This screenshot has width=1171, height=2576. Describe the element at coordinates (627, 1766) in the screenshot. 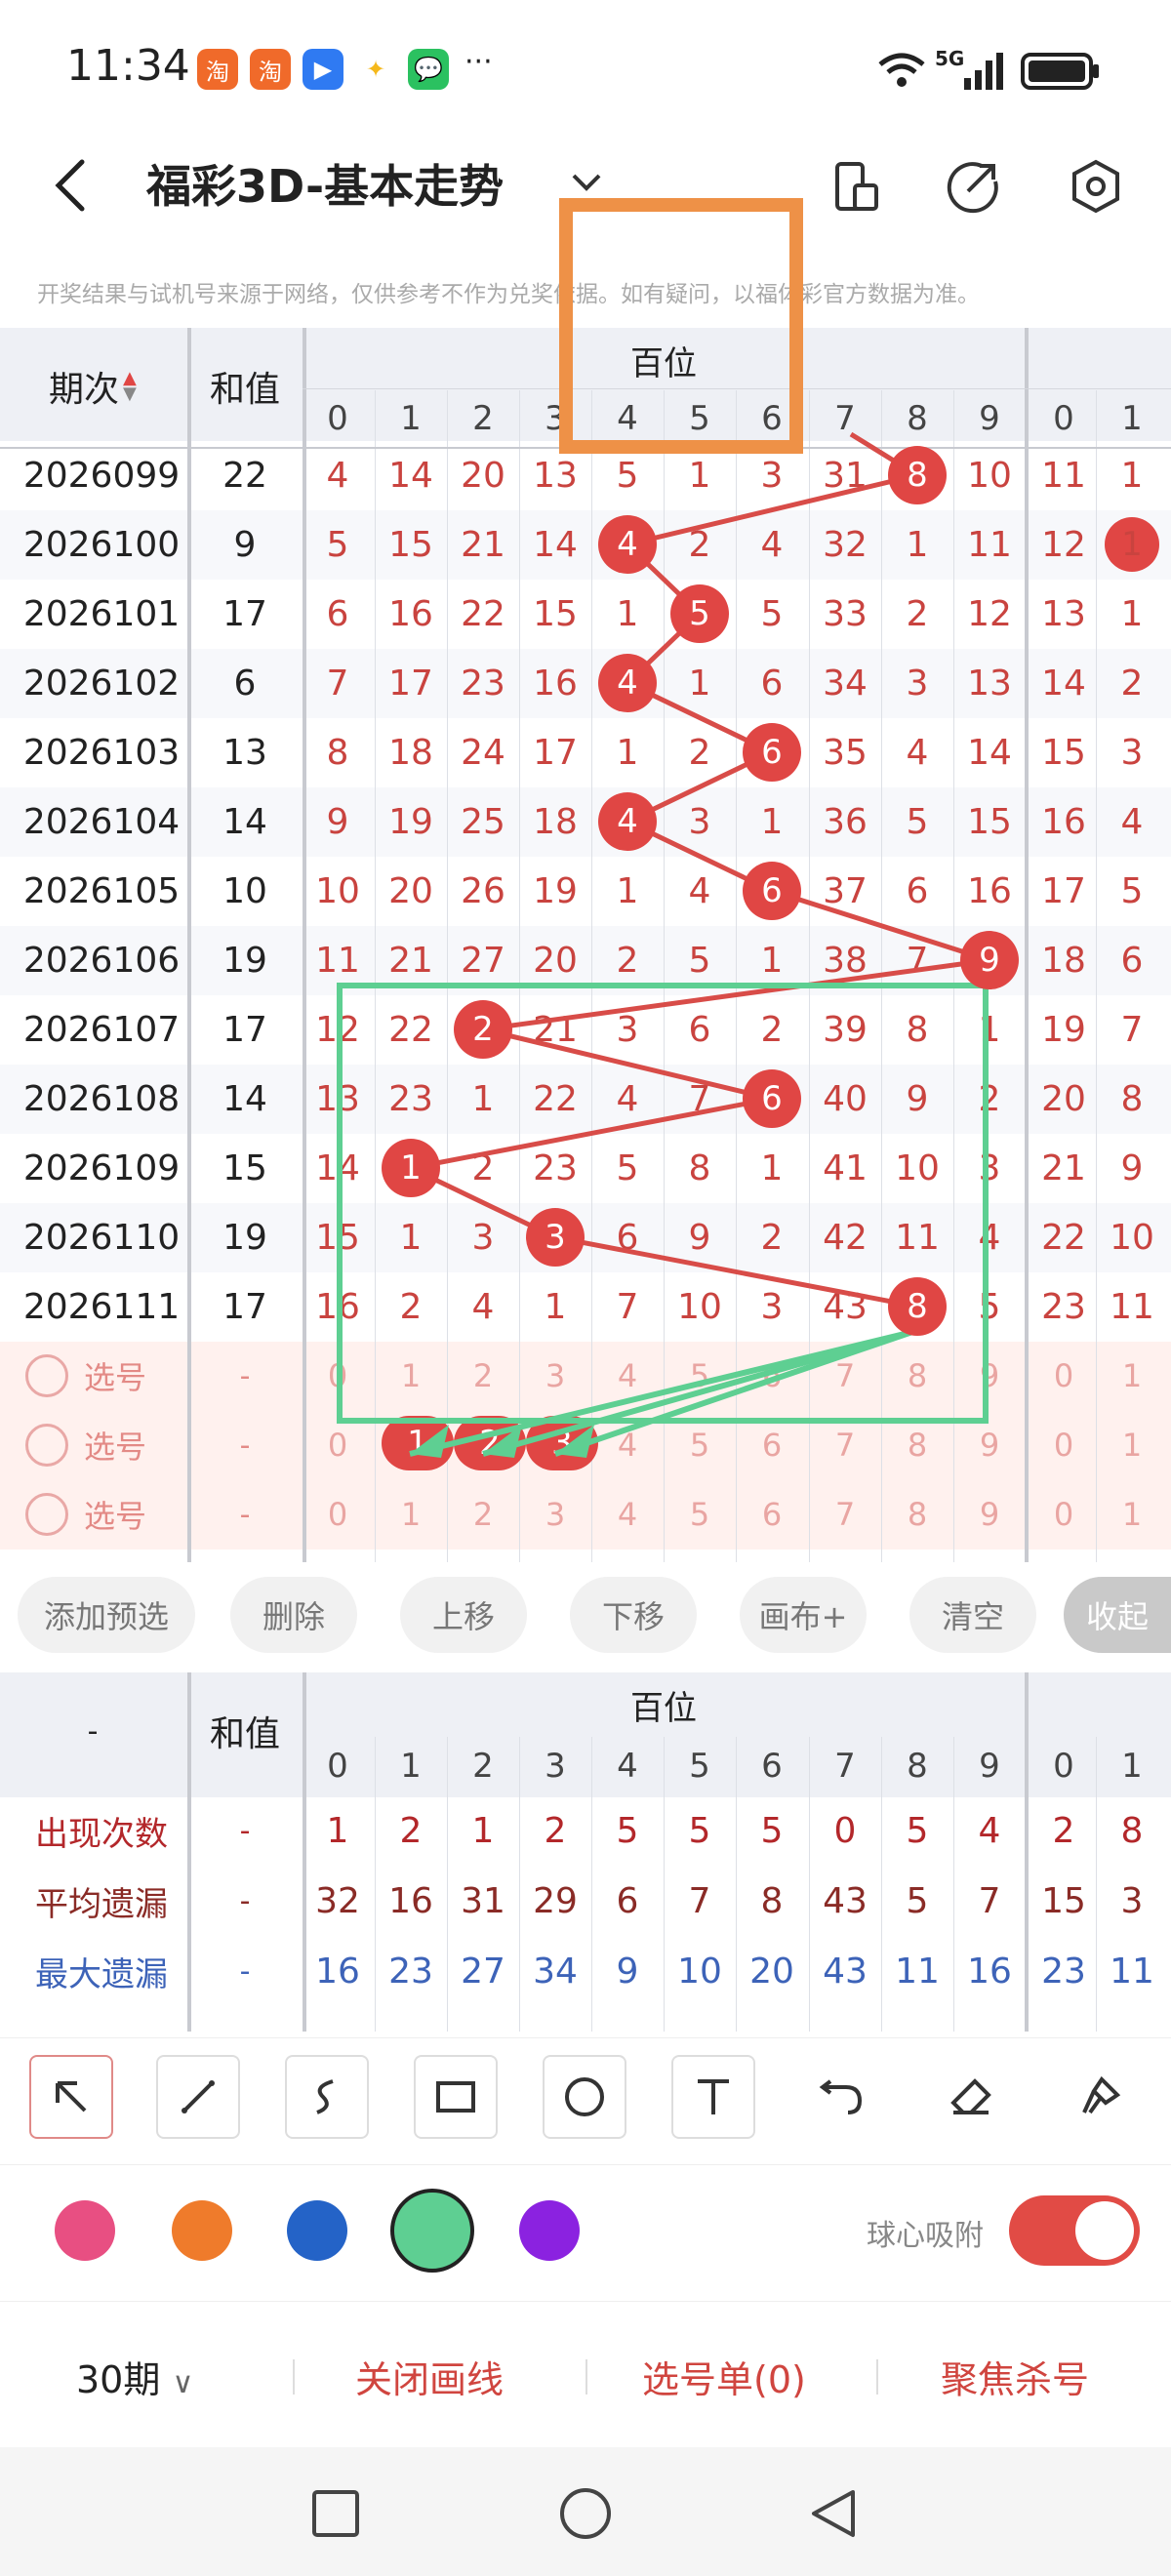

I see `stats-digit-header: 4` at that location.